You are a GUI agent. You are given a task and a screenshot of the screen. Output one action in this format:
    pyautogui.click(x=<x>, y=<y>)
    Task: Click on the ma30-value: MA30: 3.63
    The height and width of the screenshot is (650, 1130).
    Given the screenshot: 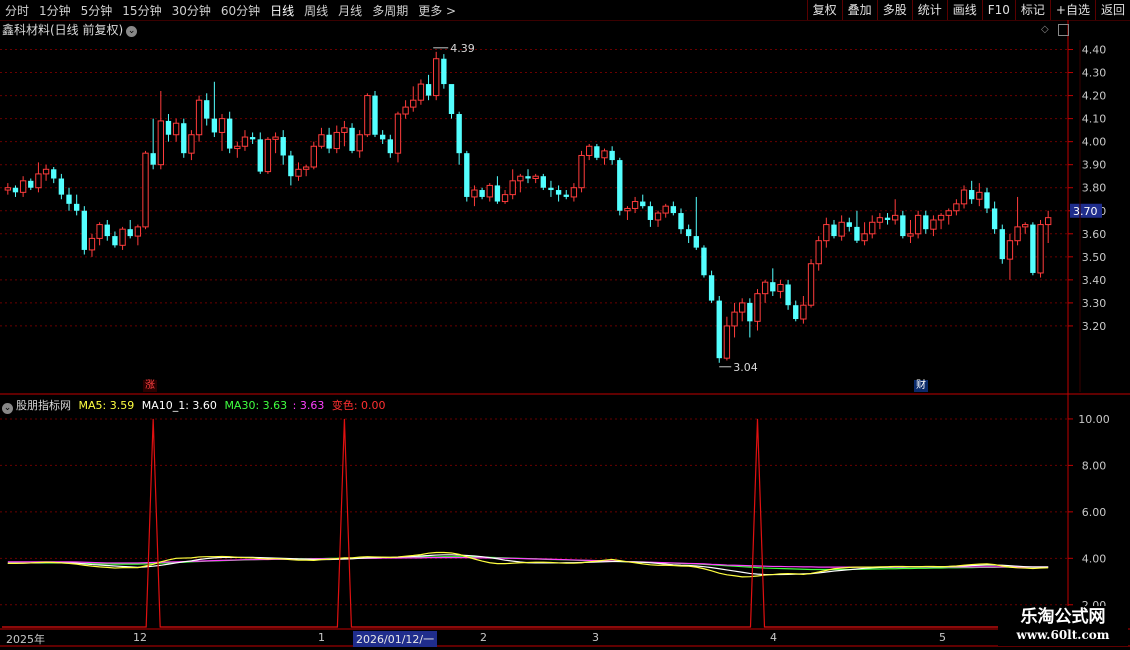 What is the action you would take?
    pyautogui.click(x=256, y=405)
    